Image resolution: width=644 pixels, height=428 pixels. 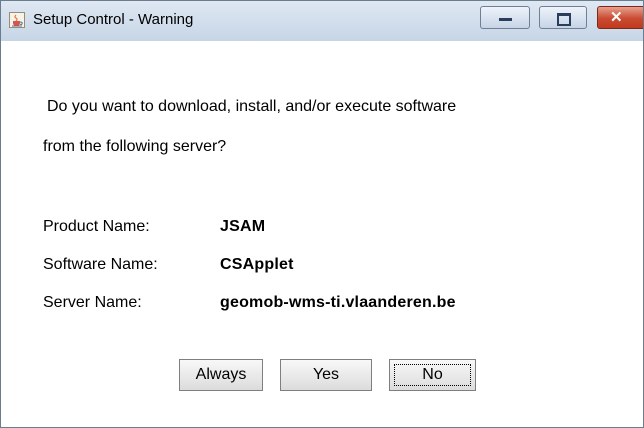 I want to click on window-title: Setup Control - Warning, so click(x=113, y=19).